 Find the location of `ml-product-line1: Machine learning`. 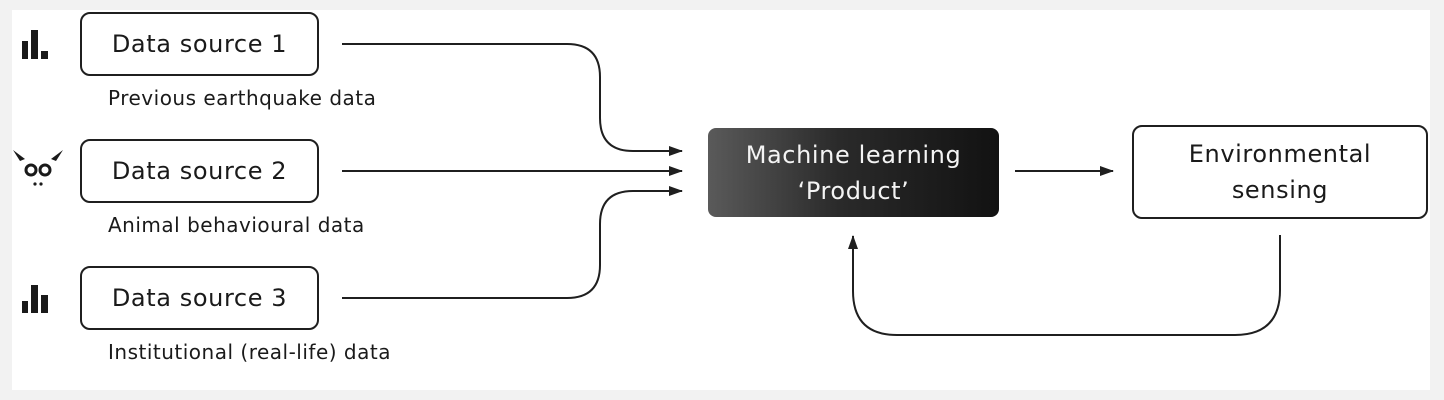

ml-product-line1: Machine learning is located at coordinates (853, 154).